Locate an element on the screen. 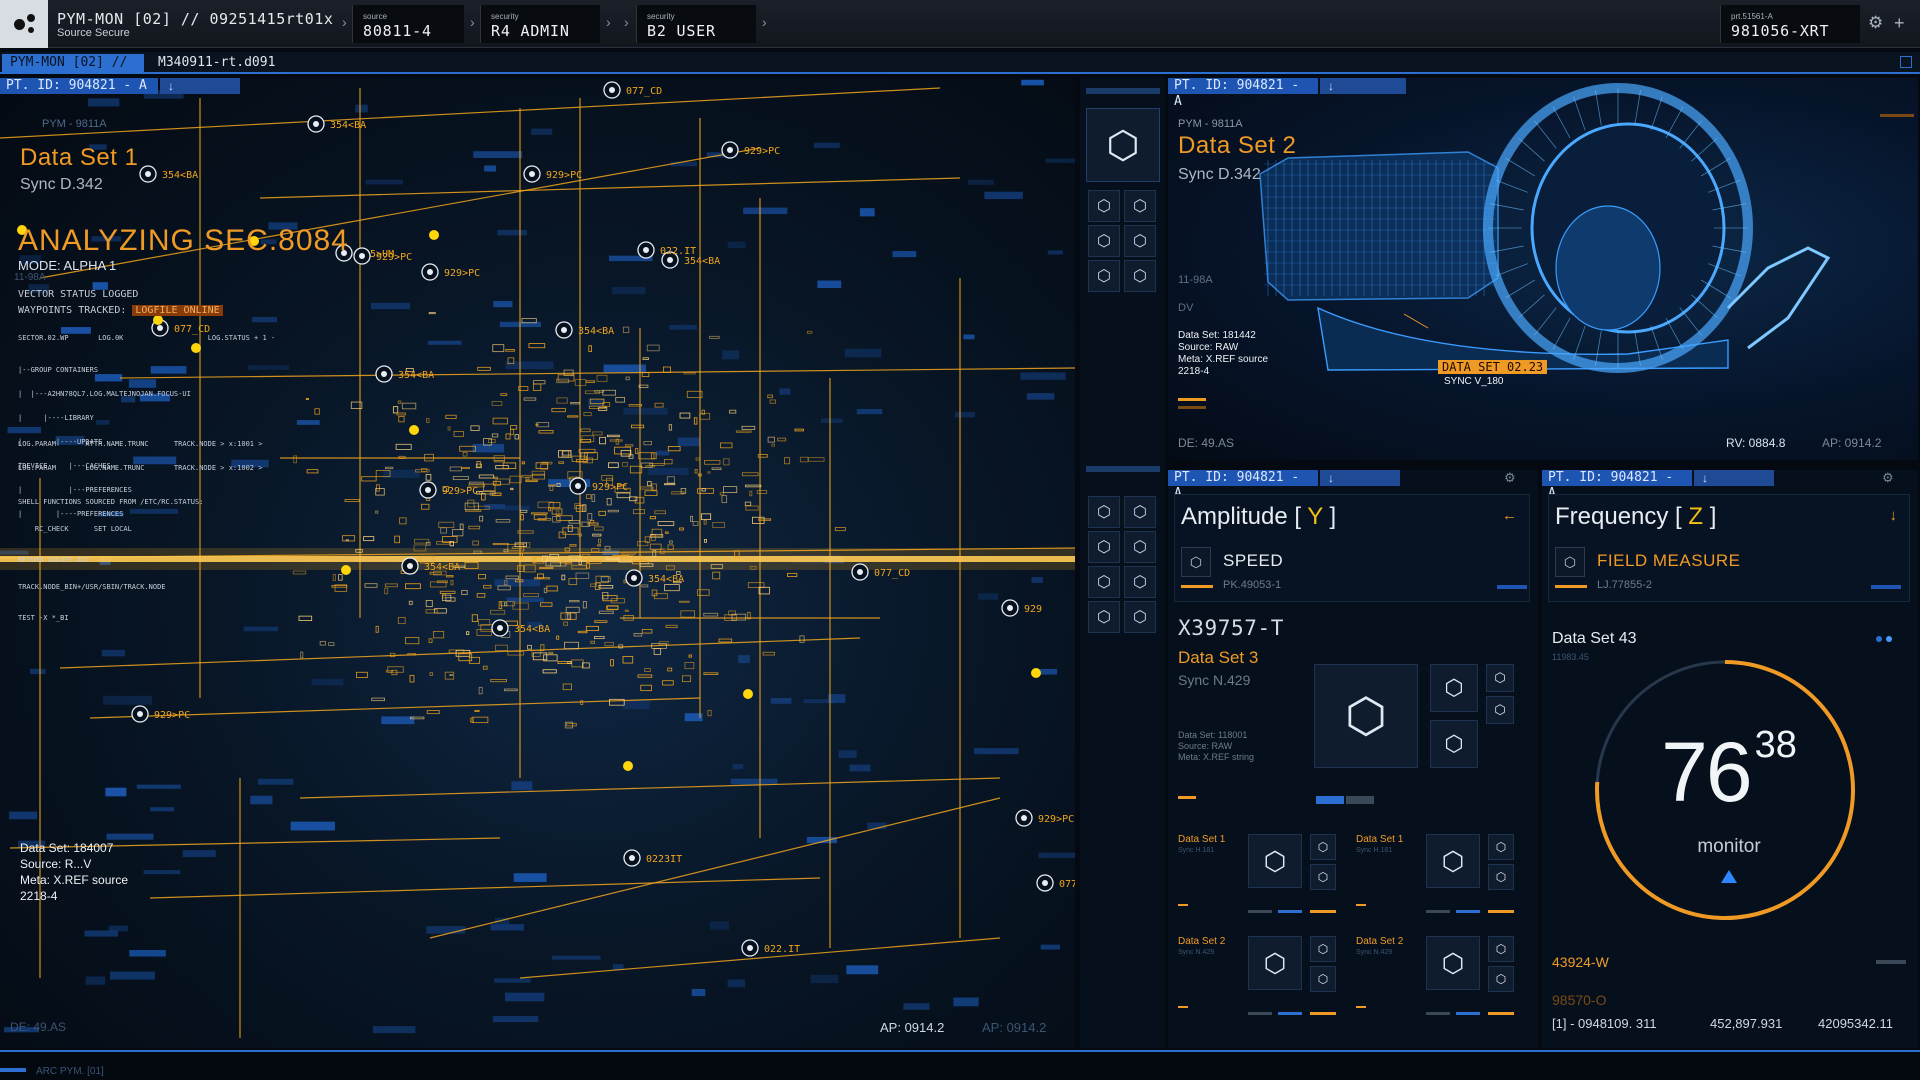  app-logo-icon is located at coordinates (24, 24).